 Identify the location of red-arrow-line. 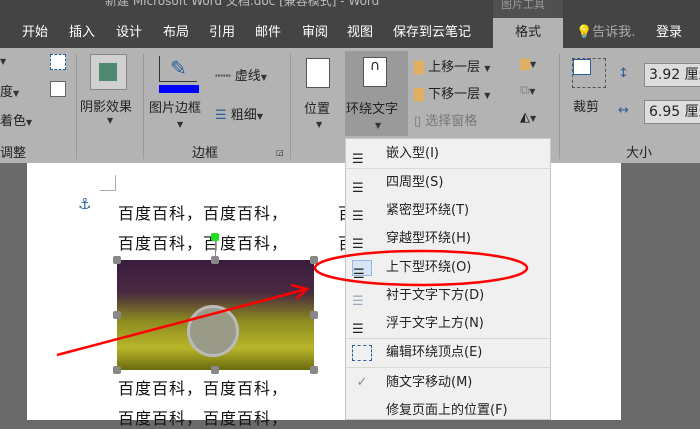
(182, 322).